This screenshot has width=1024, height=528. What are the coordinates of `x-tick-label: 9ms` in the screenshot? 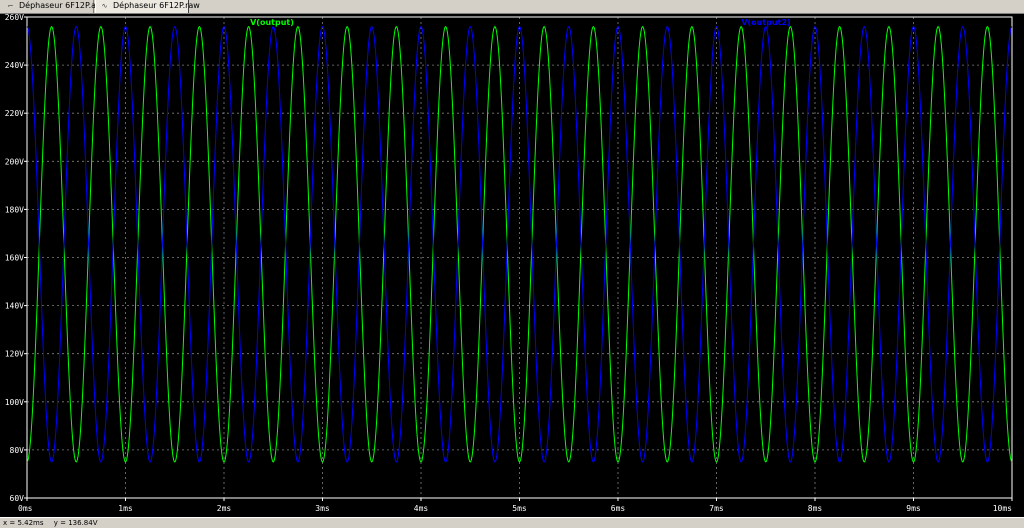 It's located at (913, 508).